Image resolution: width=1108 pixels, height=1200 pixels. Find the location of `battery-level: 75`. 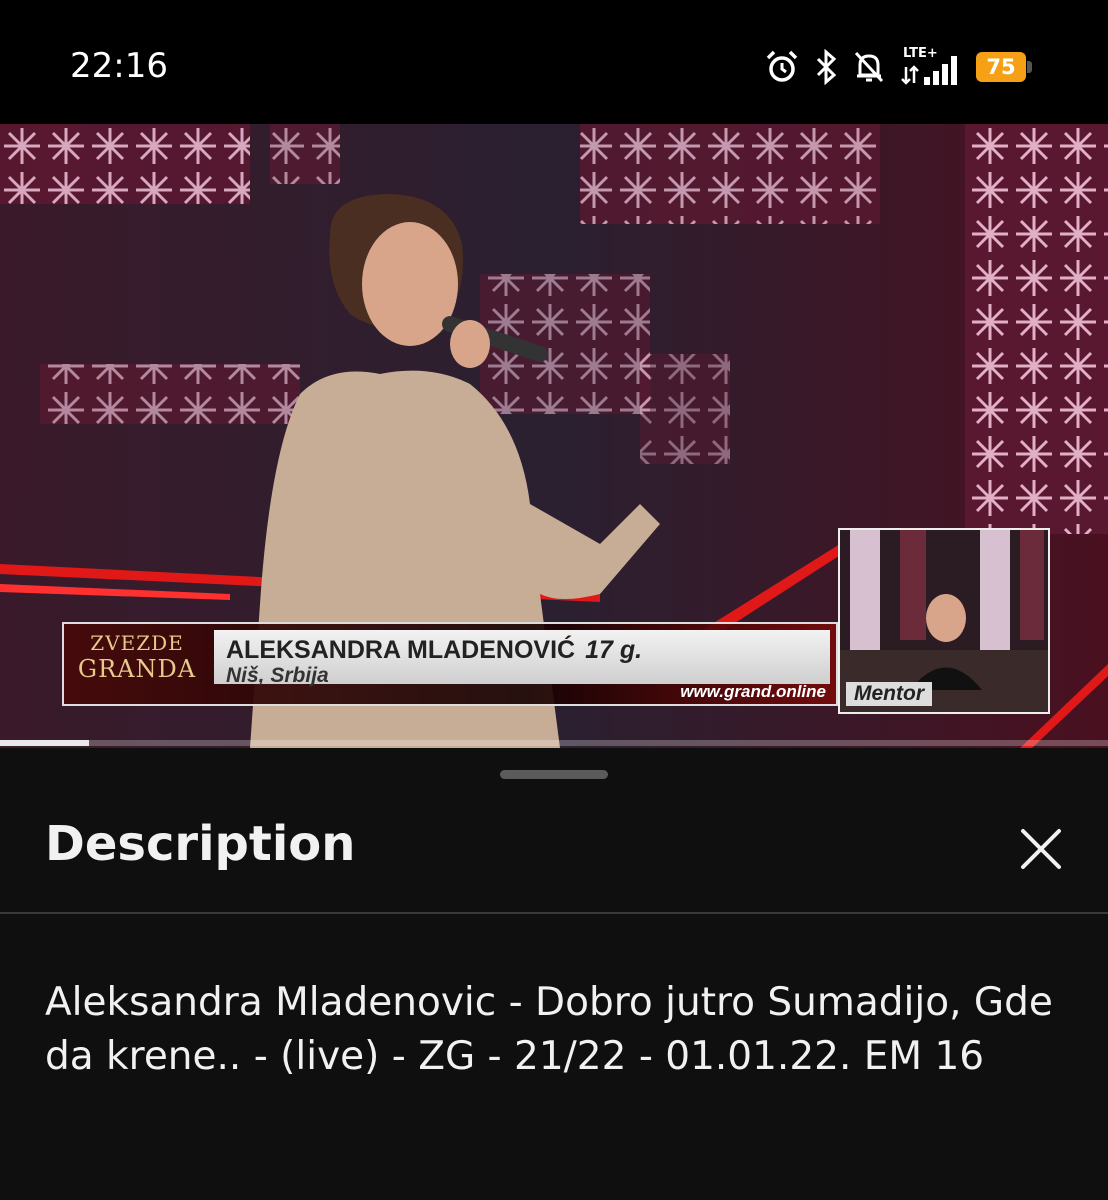

battery-level: 75 is located at coordinates (1001, 67).